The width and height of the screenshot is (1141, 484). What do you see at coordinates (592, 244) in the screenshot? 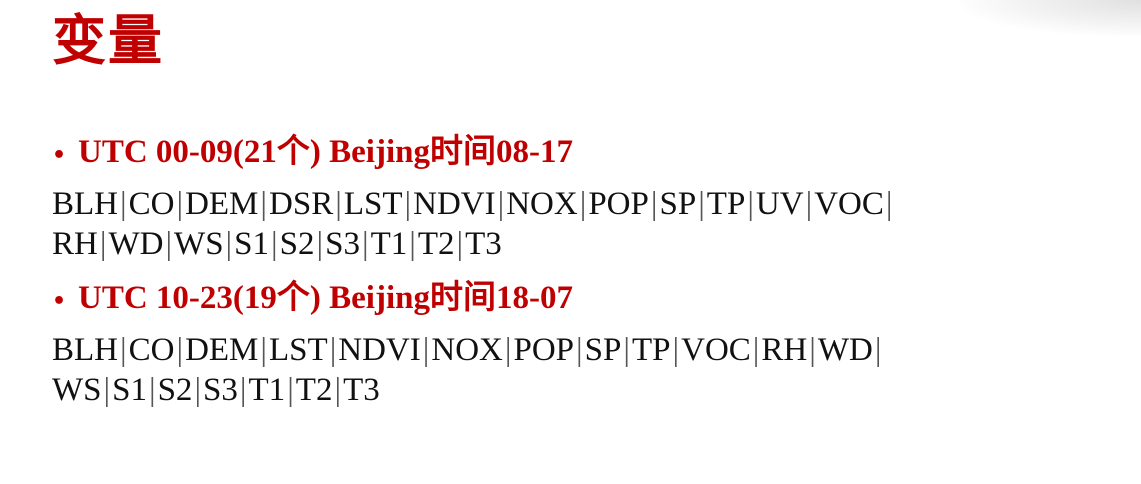
I see `variable-line: RH|WD|WS|S1|S2|S3|T1|T2|T3` at bounding box center [592, 244].